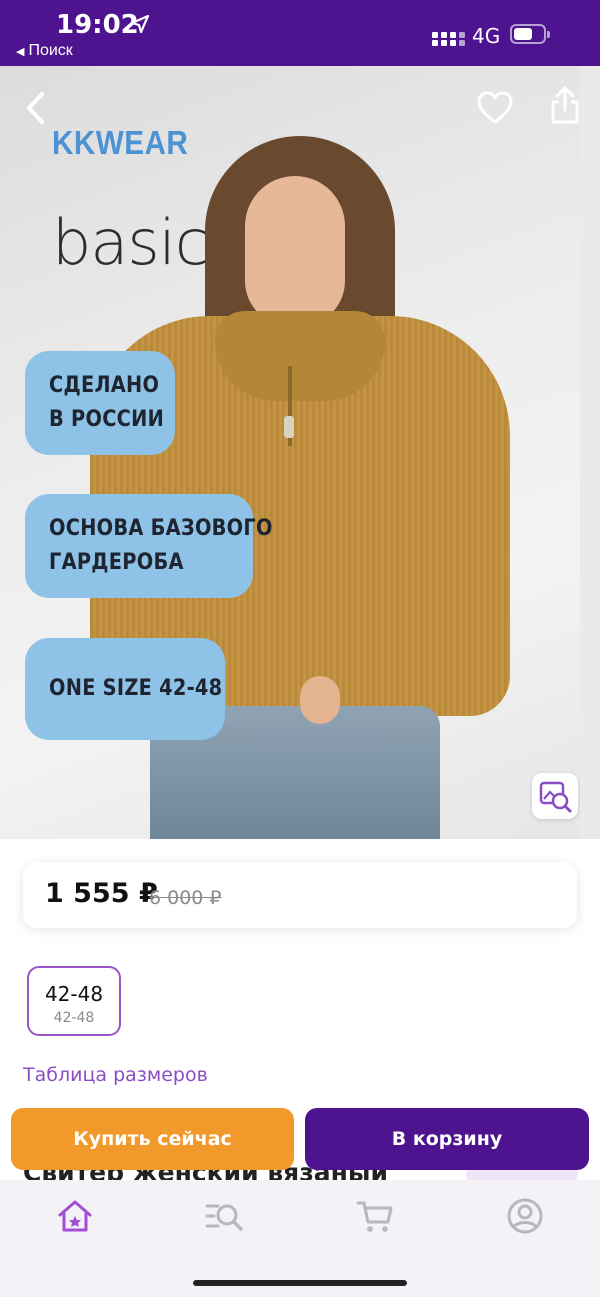 This screenshot has height=1297, width=600. I want to click on size-sublabel: 42-48, so click(74, 1018).